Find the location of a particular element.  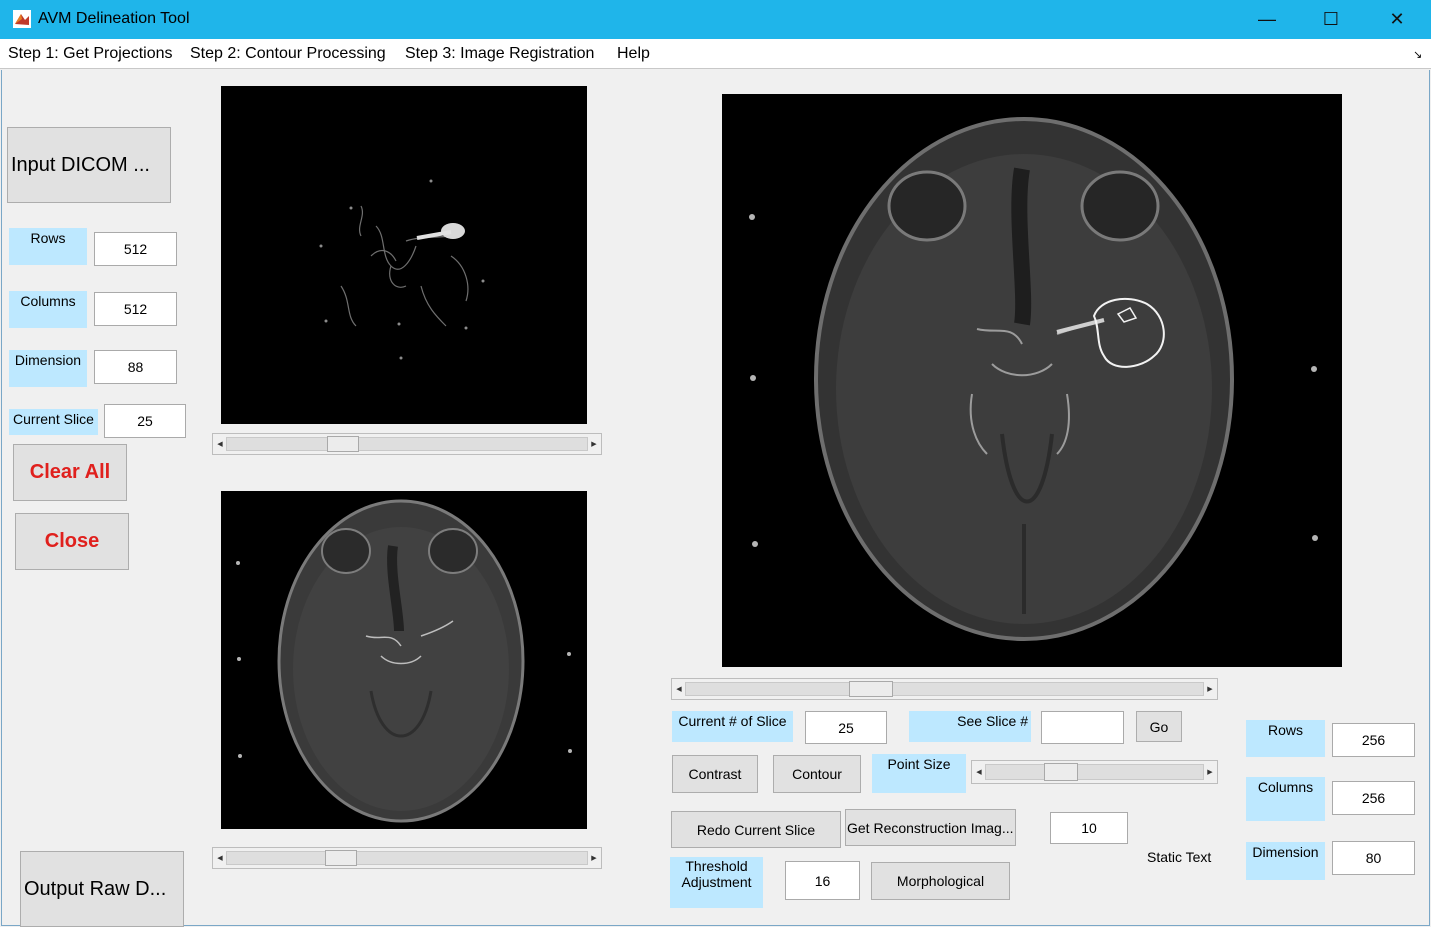

close-button: Close is located at coordinates (72, 541).